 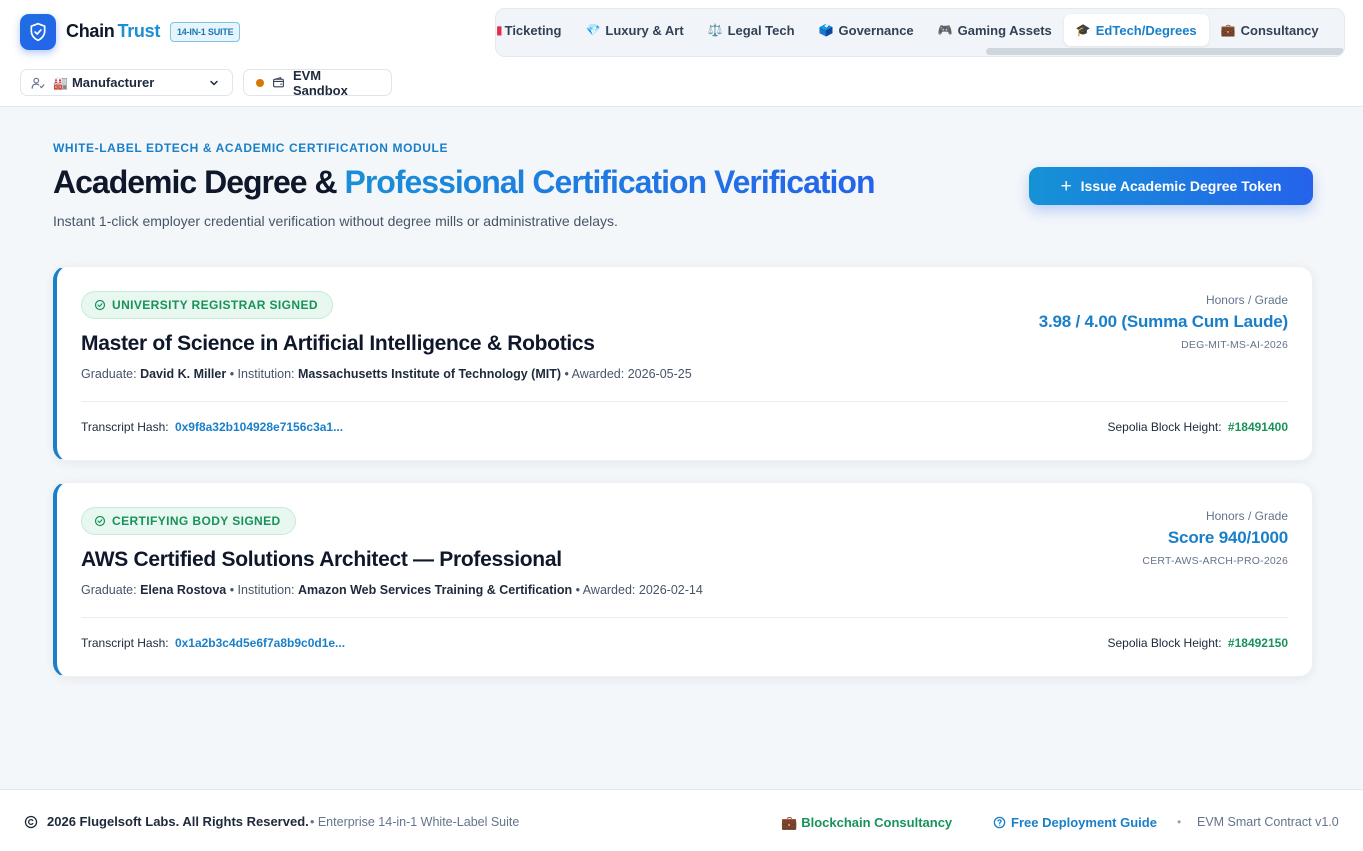 I want to click on tab-consultancy: 💼 Consultancy, so click(x=1270, y=30).